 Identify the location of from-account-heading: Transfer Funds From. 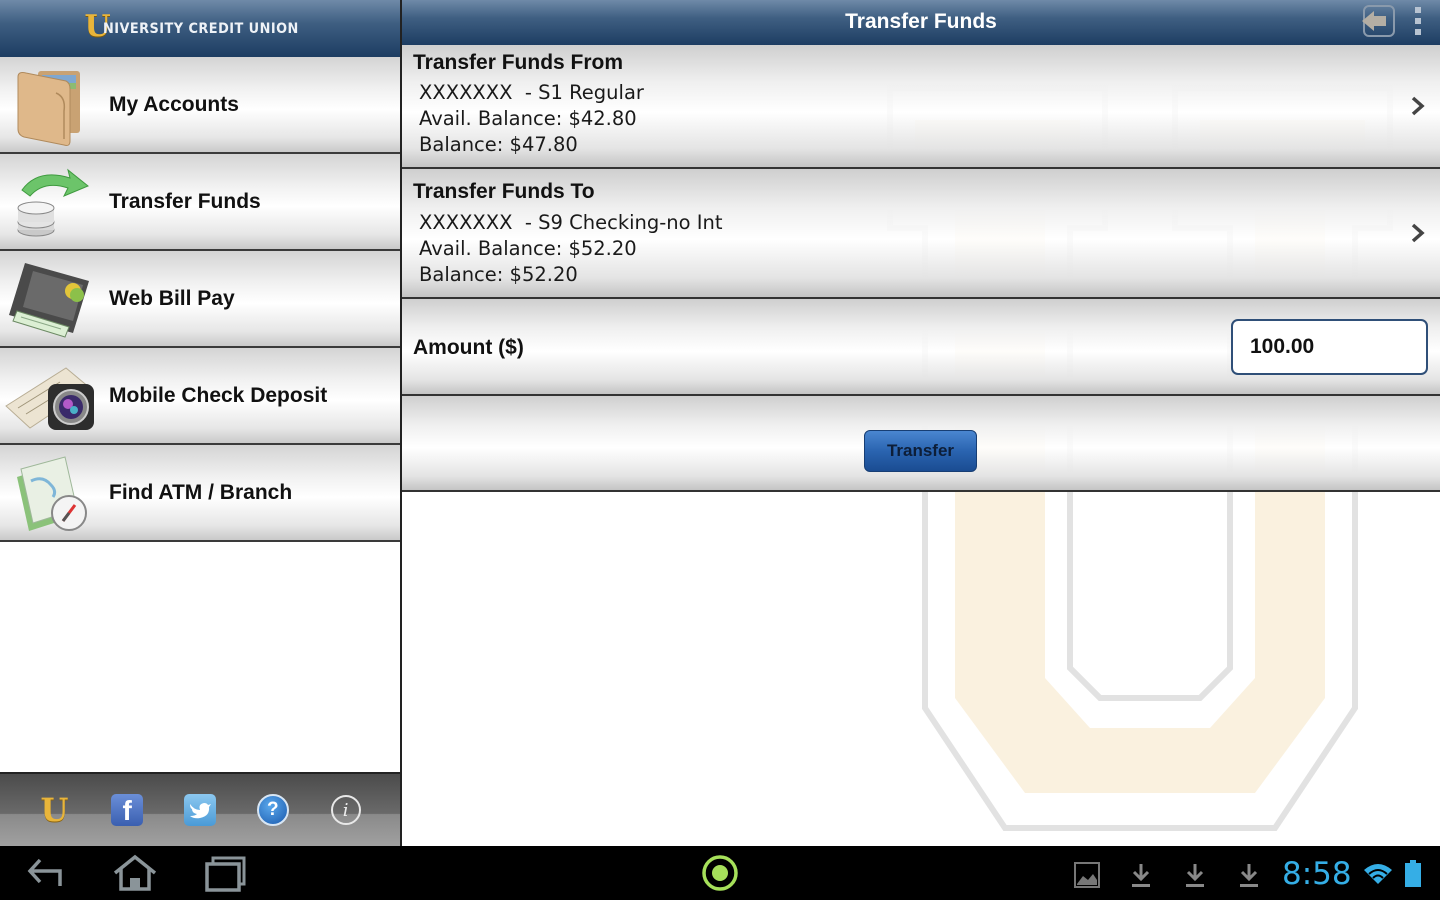
(518, 62).